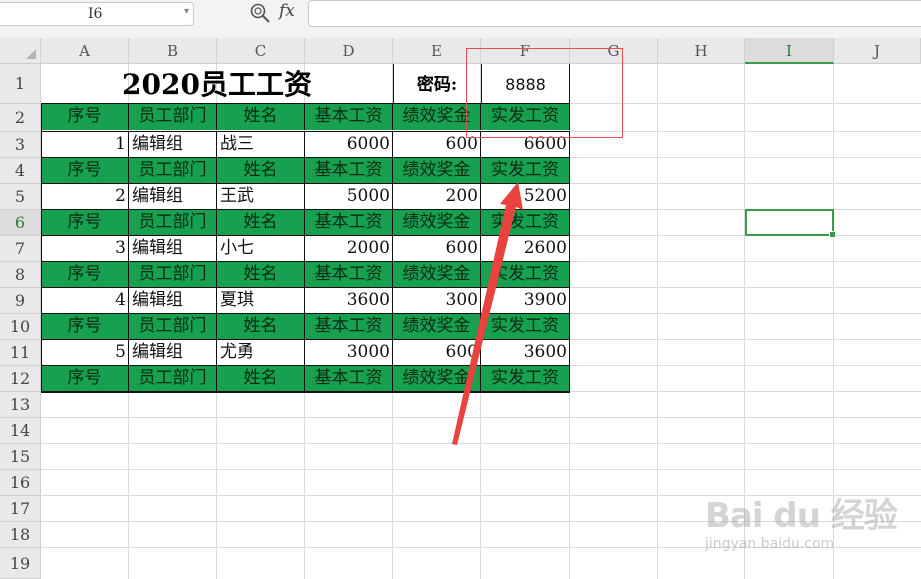 The height and width of the screenshot is (579, 921). I want to click on cell-name: 尤勇, so click(261, 353).